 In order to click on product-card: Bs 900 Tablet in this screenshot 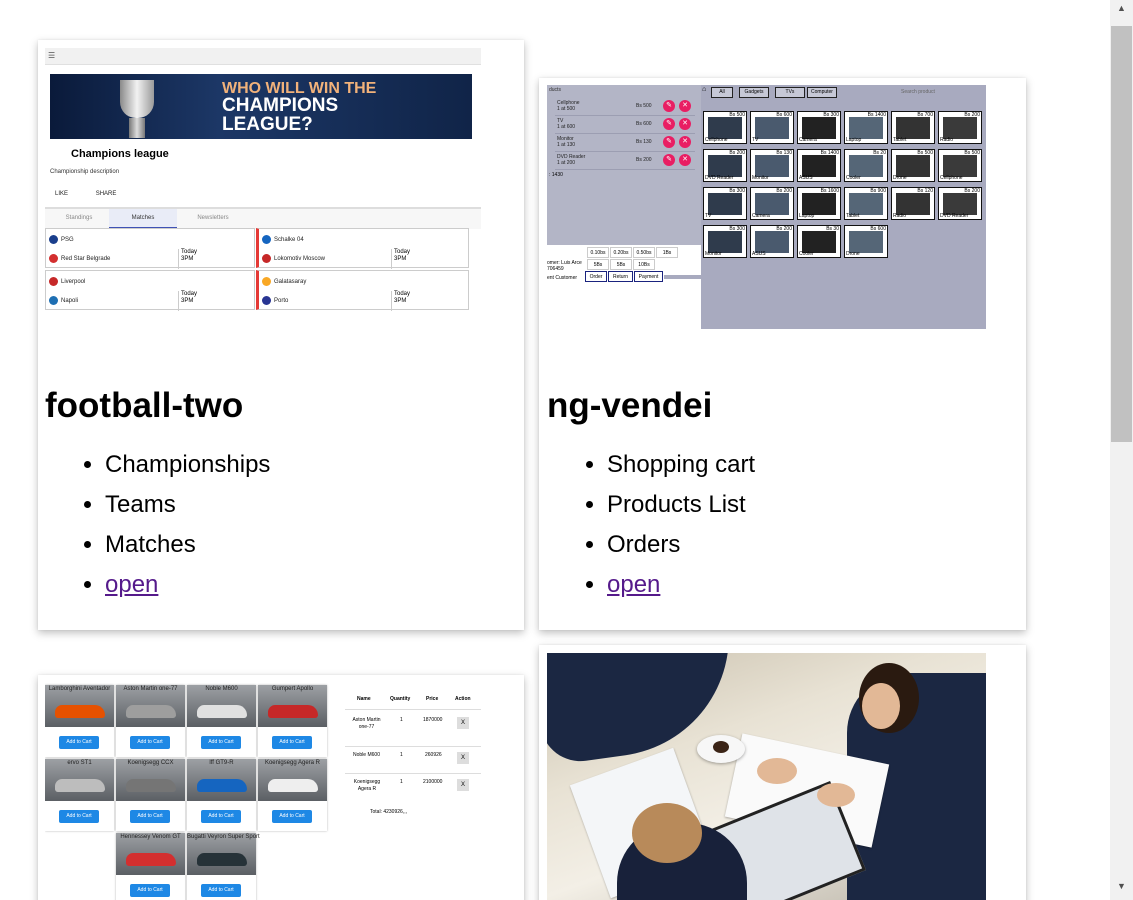, I will do `click(866, 203)`.